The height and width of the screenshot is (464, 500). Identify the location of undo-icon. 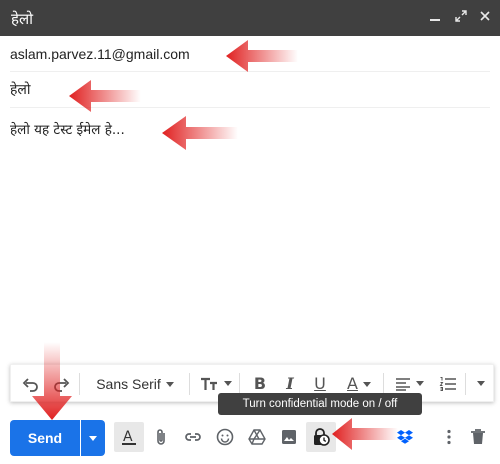
(31, 384).